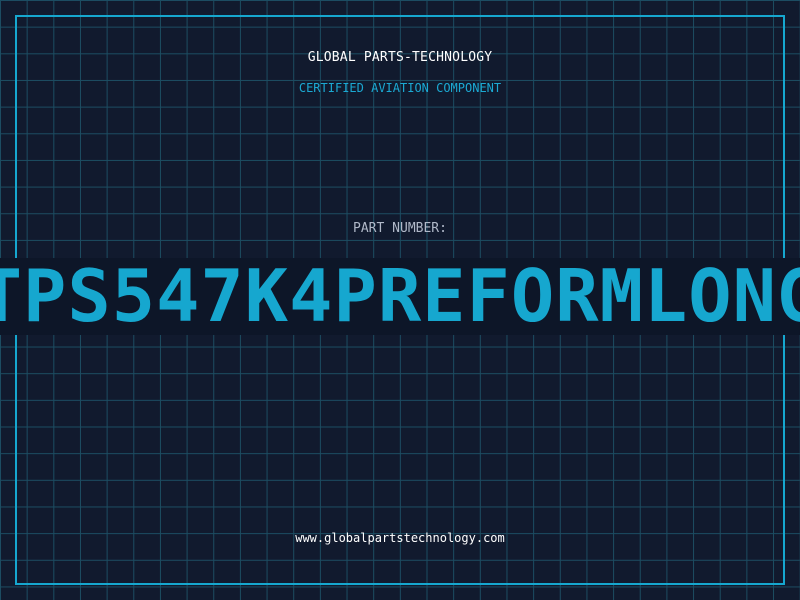 The width and height of the screenshot is (800, 600). What do you see at coordinates (400, 88) in the screenshot?
I see `certification-tagline: CERTIFIED AVIATION COMPONENT` at bounding box center [400, 88].